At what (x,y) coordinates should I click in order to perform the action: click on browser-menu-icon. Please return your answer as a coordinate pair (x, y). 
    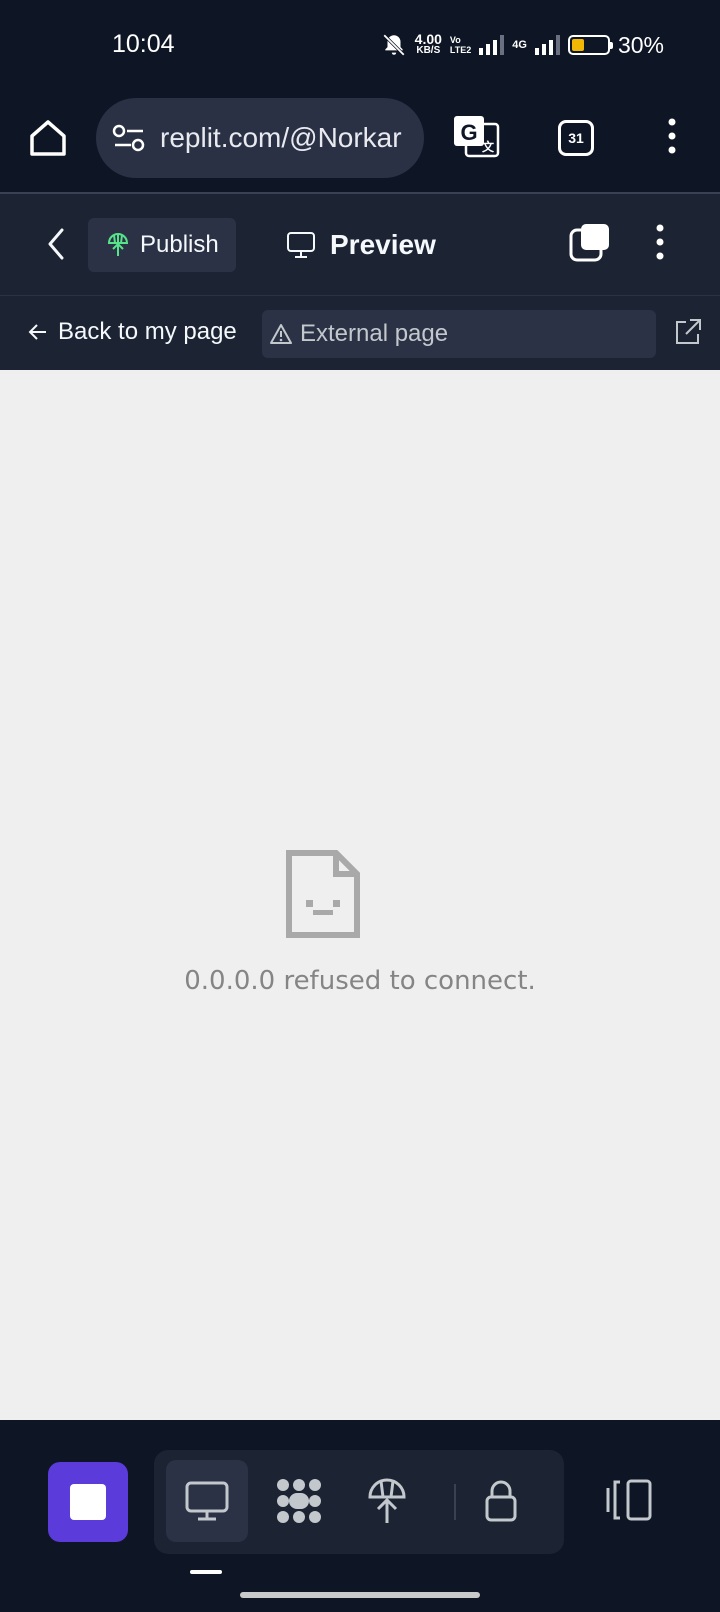
    Looking at the image, I should click on (672, 136).